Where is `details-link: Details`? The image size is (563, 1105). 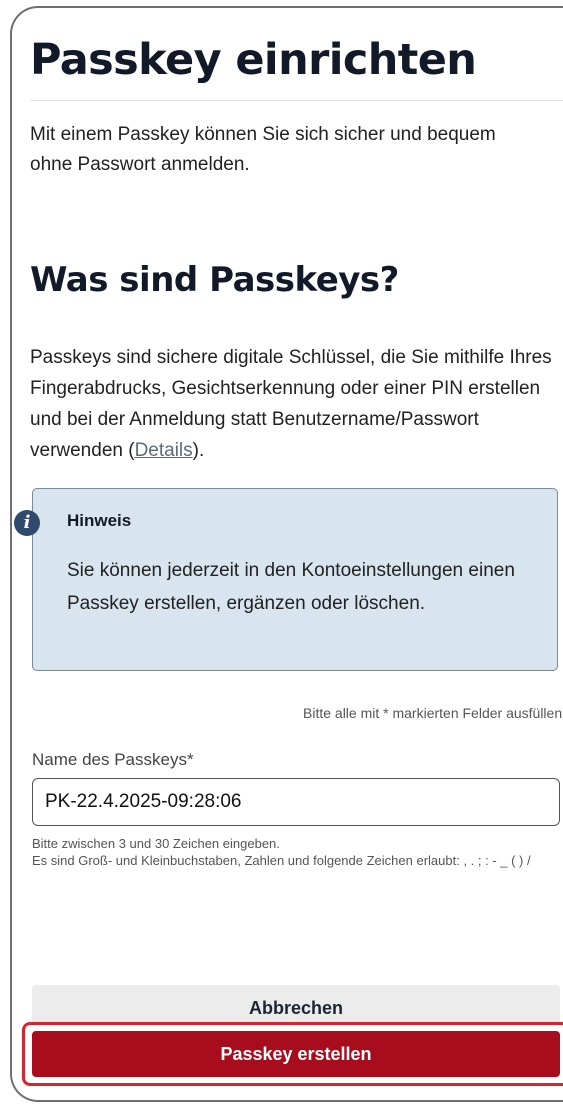
details-link: Details is located at coordinates (164, 450).